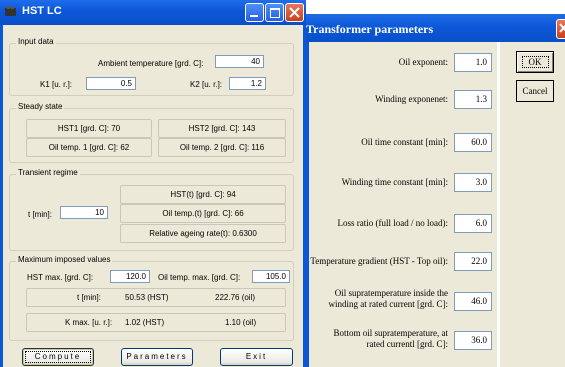 This screenshot has width=565, height=367. I want to click on oil-exponent-input: 1.0, so click(473, 62).